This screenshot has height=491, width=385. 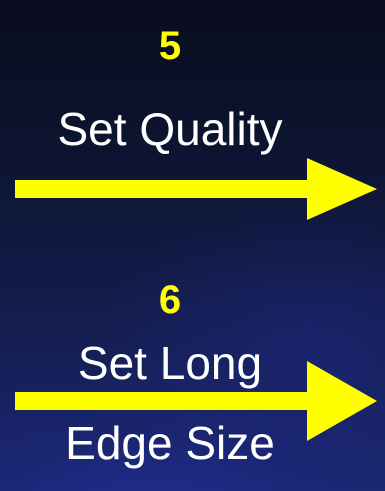 What do you see at coordinates (196, 189) in the screenshot?
I see `arrow-right-icon` at bounding box center [196, 189].